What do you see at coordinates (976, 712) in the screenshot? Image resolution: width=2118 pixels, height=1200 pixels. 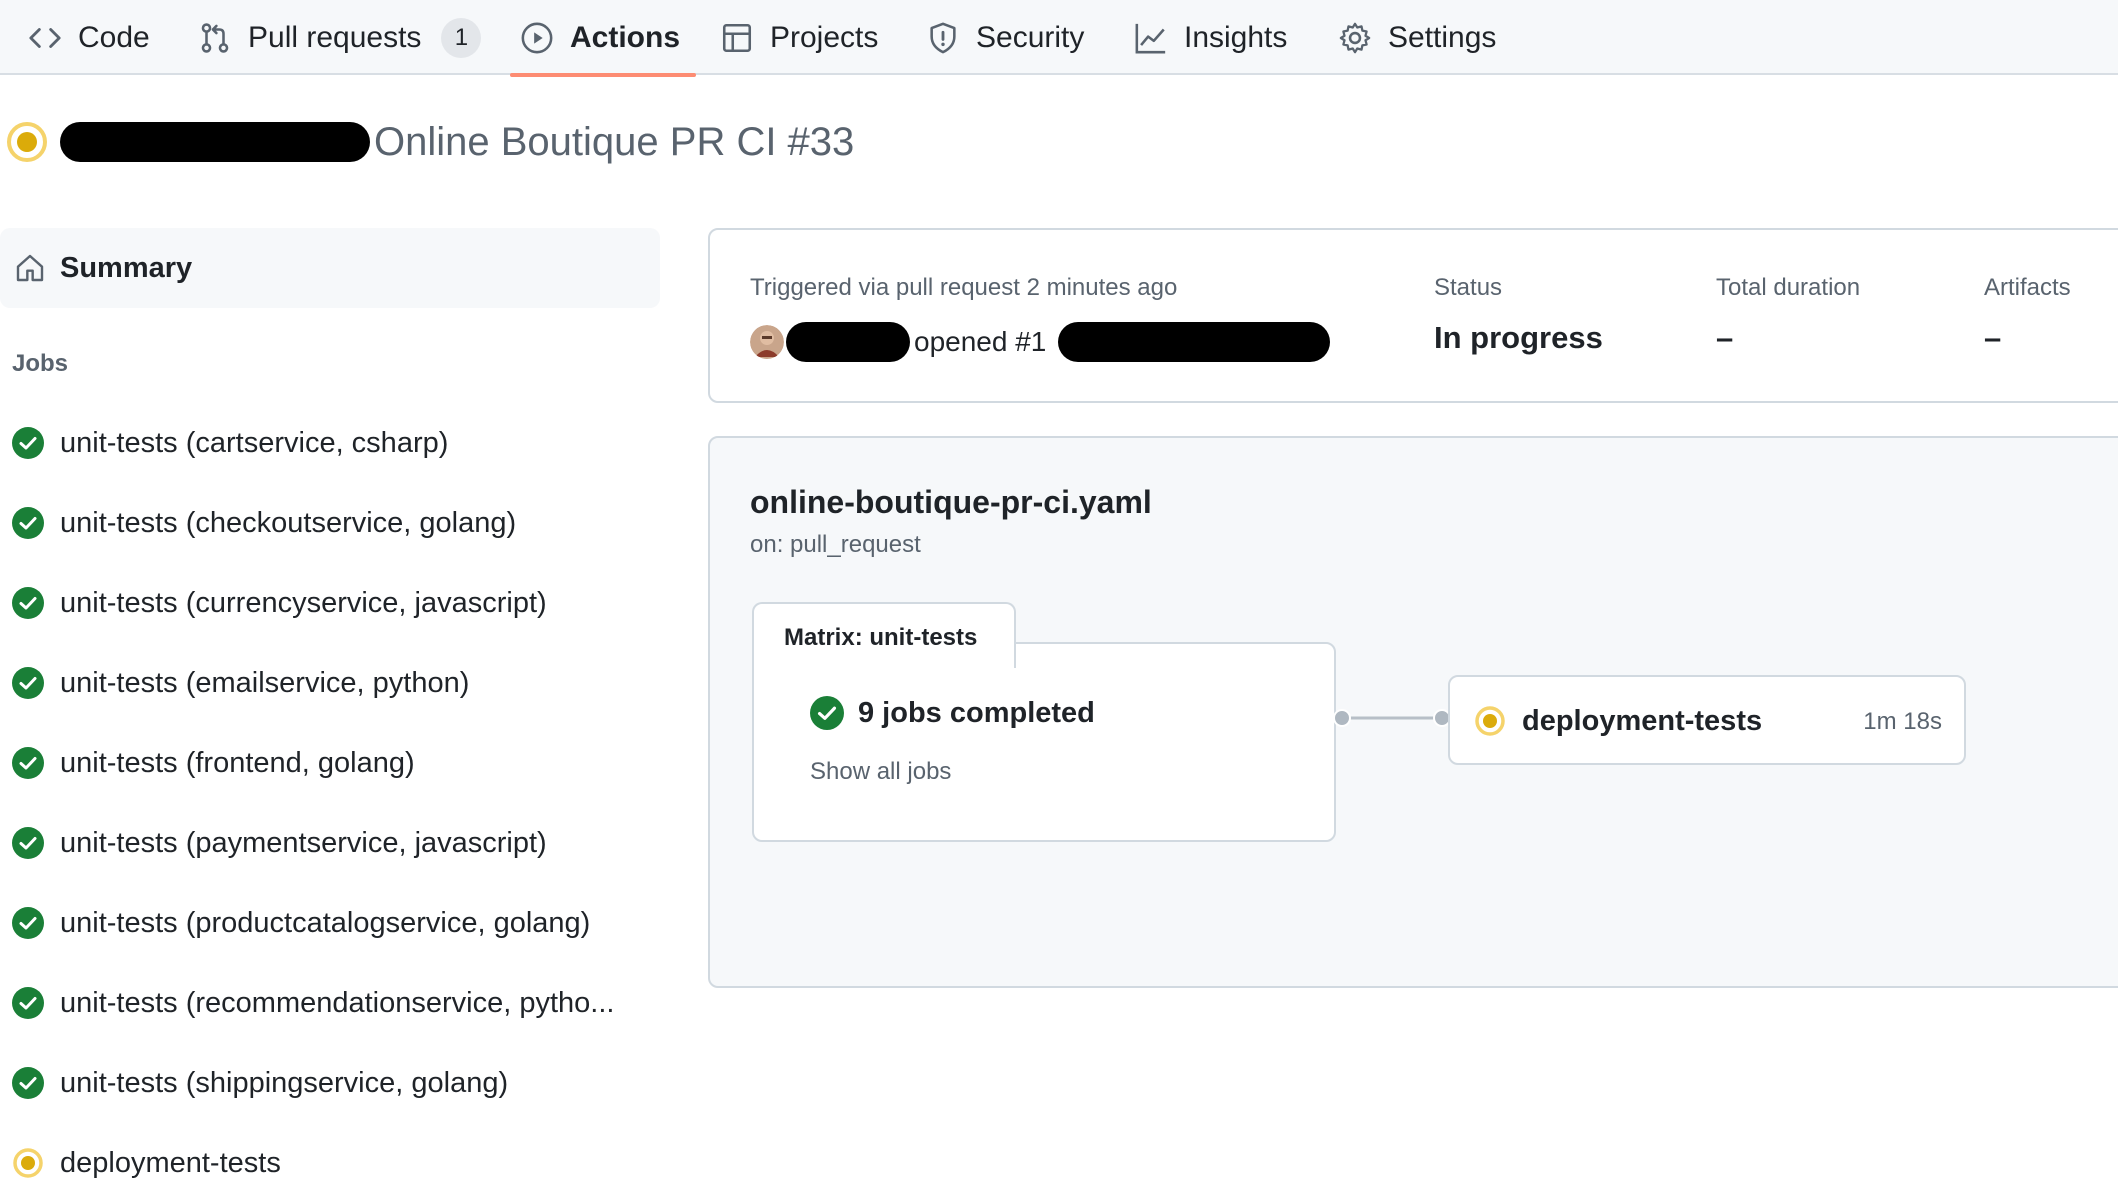 I see `matrix-status-text: 9 jobs completed` at bounding box center [976, 712].